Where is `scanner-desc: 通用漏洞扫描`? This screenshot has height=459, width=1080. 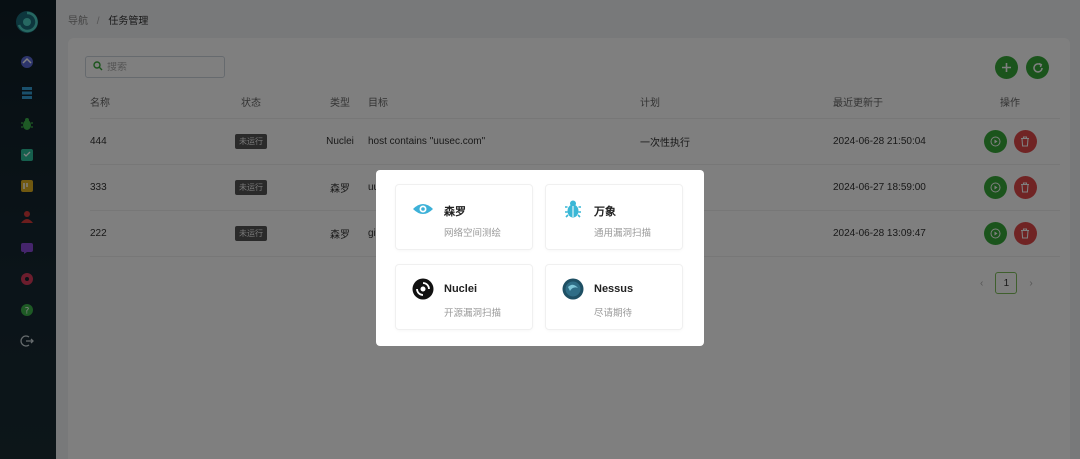 scanner-desc: 通用漏洞扫描 is located at coordinates (623, 233).